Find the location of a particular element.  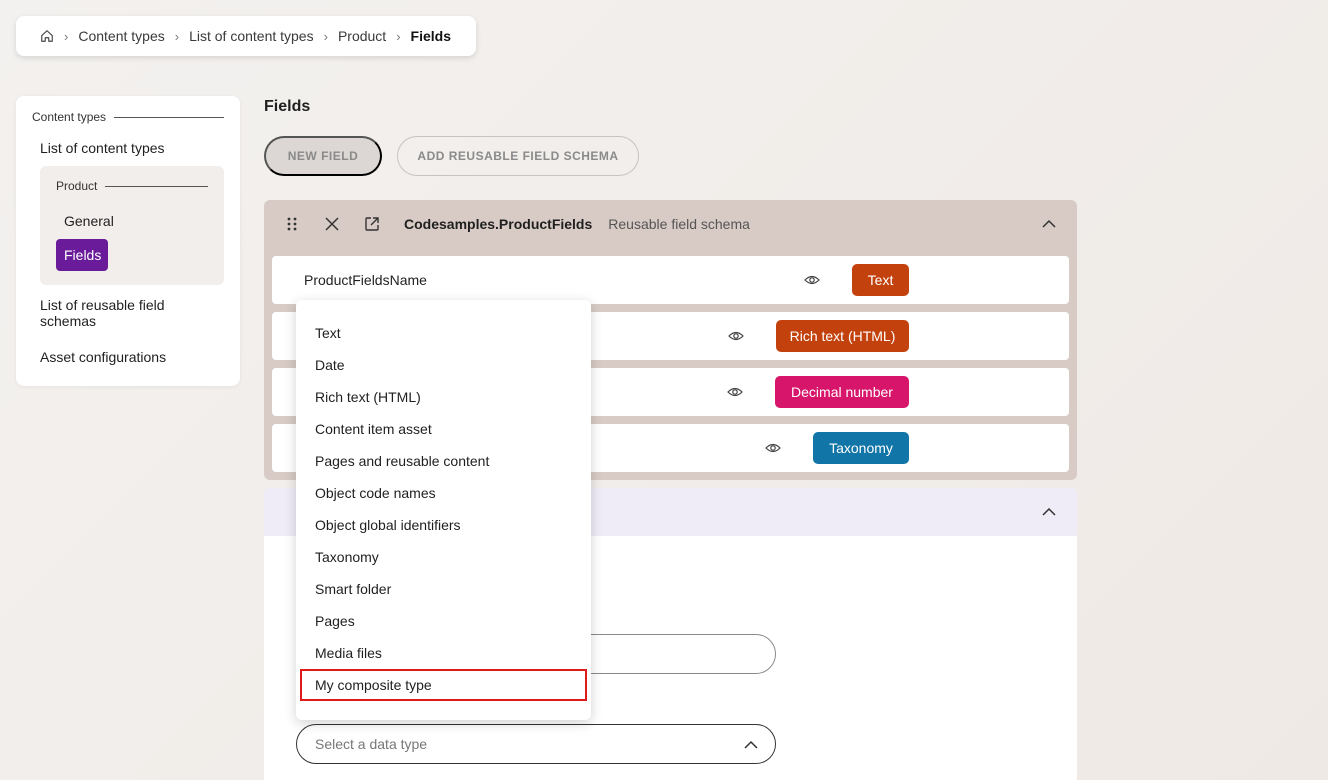

sidebar-group-heading: Product is located at coordinates (132, 186).